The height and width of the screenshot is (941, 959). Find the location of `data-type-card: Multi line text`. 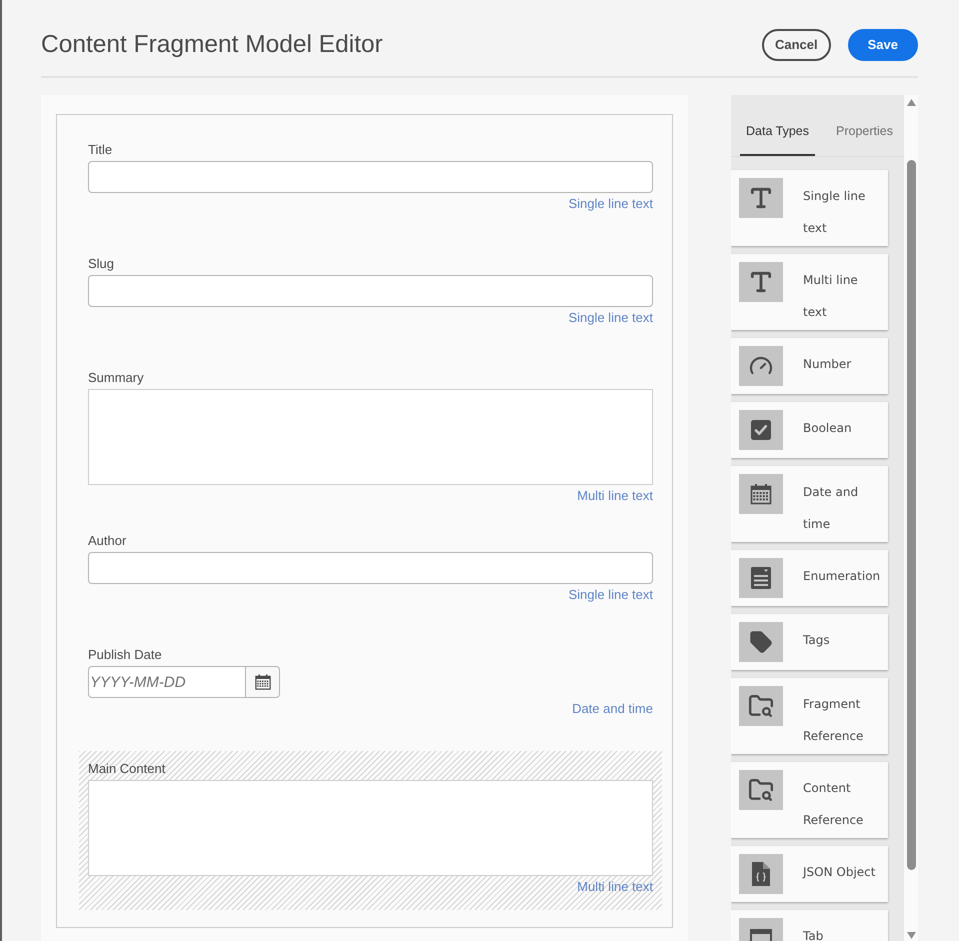

data-type-card: Multi line text is located at coordinates (809, 292).